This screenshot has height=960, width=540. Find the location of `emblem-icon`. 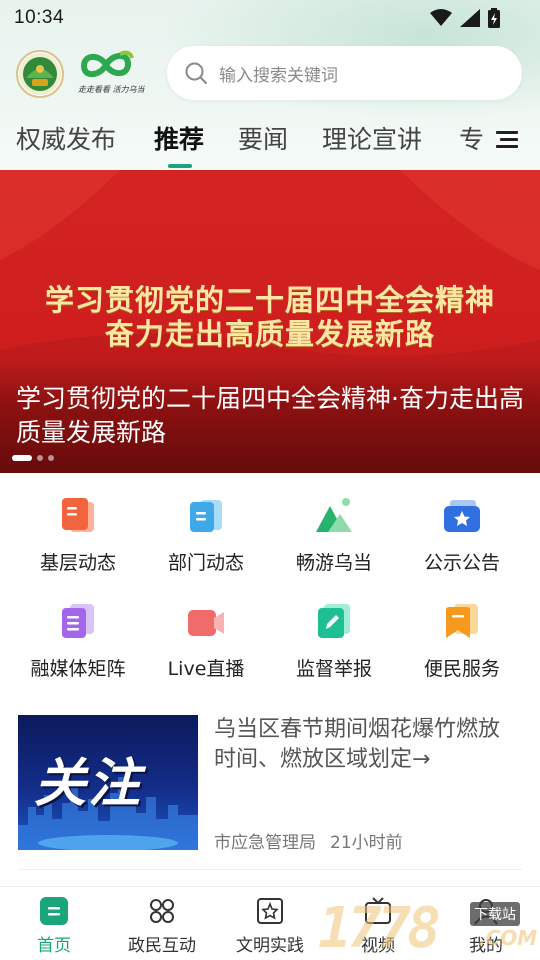

emblem-icon is located at coordinates (40, 74).